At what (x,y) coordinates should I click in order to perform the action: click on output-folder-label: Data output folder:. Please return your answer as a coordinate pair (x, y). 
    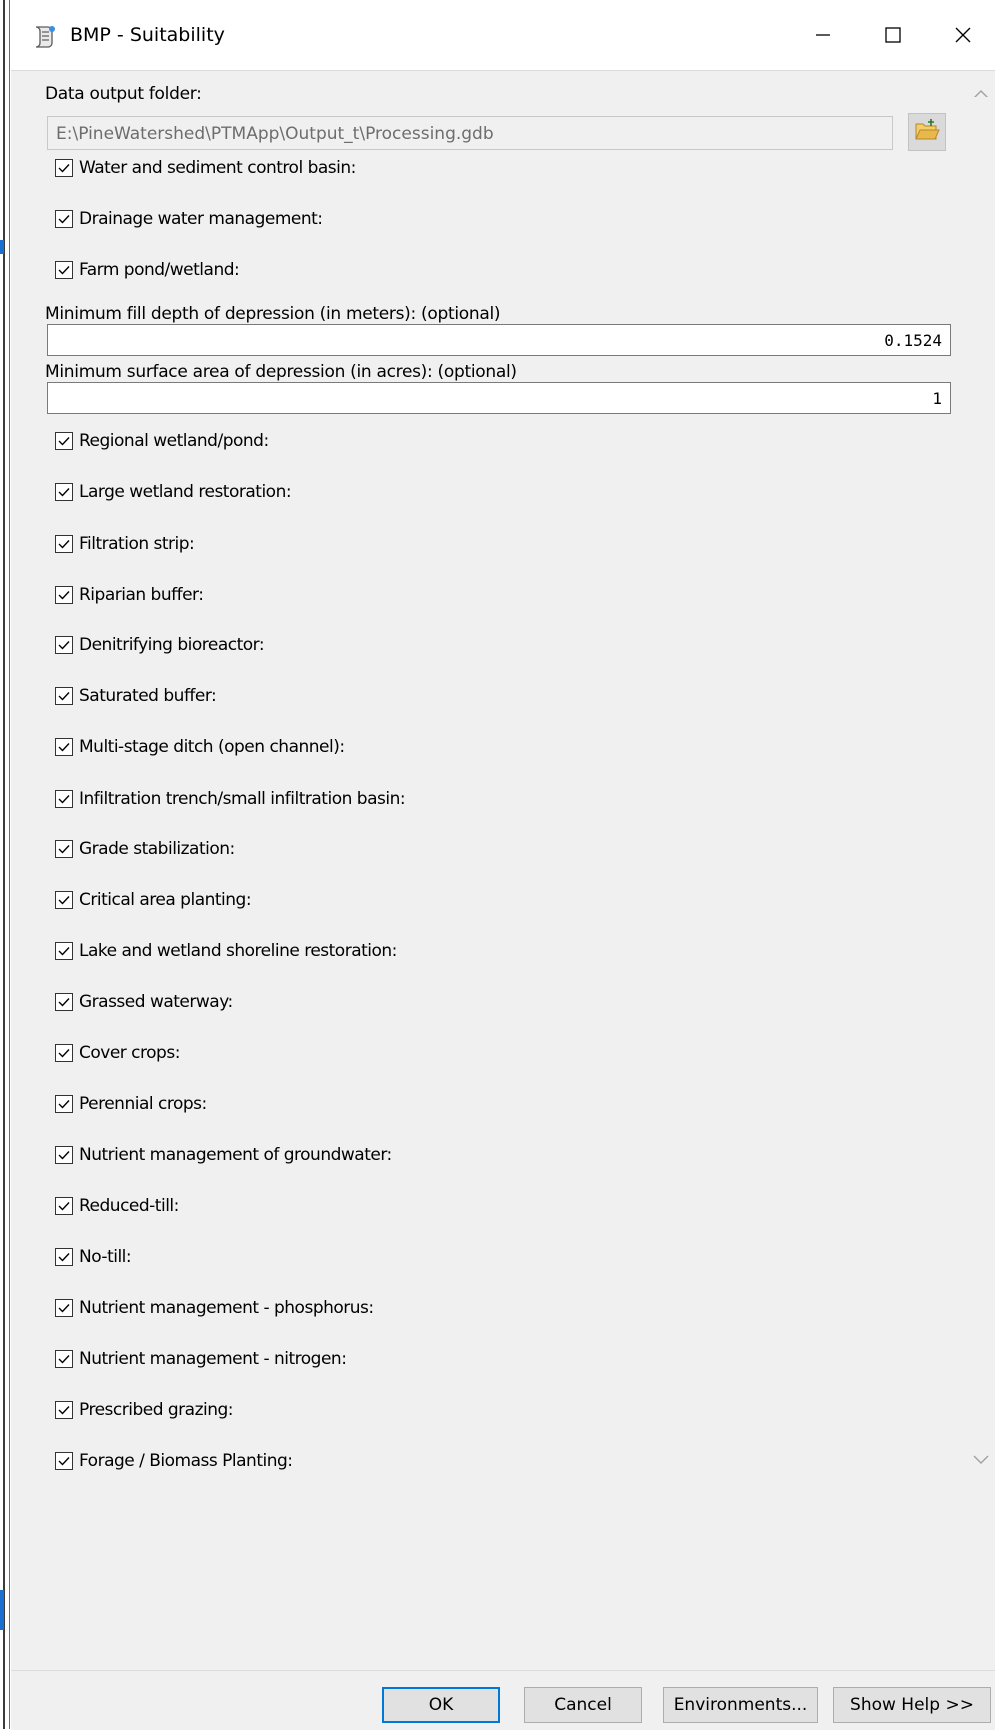
    Looking at the image, I should click on (123, 94).